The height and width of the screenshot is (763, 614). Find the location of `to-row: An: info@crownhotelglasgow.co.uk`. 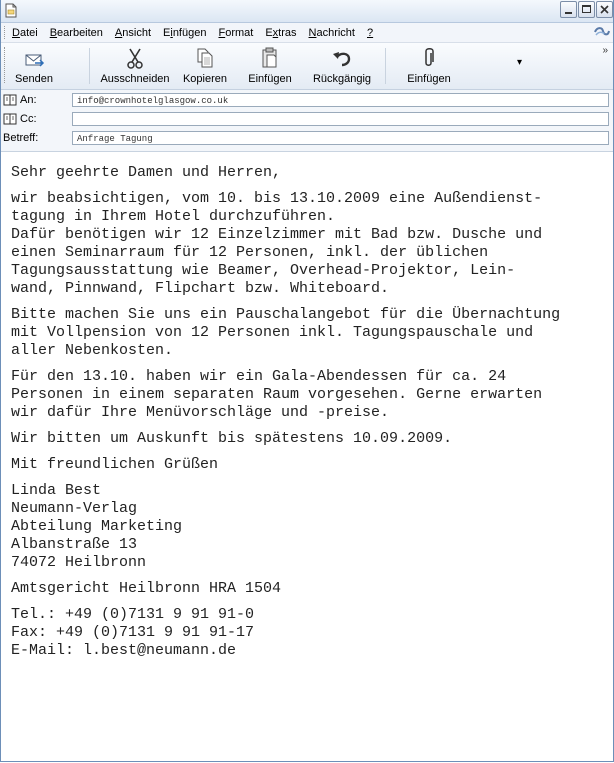

to-row: An: info@crownhotelglasgow.co.uk is located at coordinates (307, 100).